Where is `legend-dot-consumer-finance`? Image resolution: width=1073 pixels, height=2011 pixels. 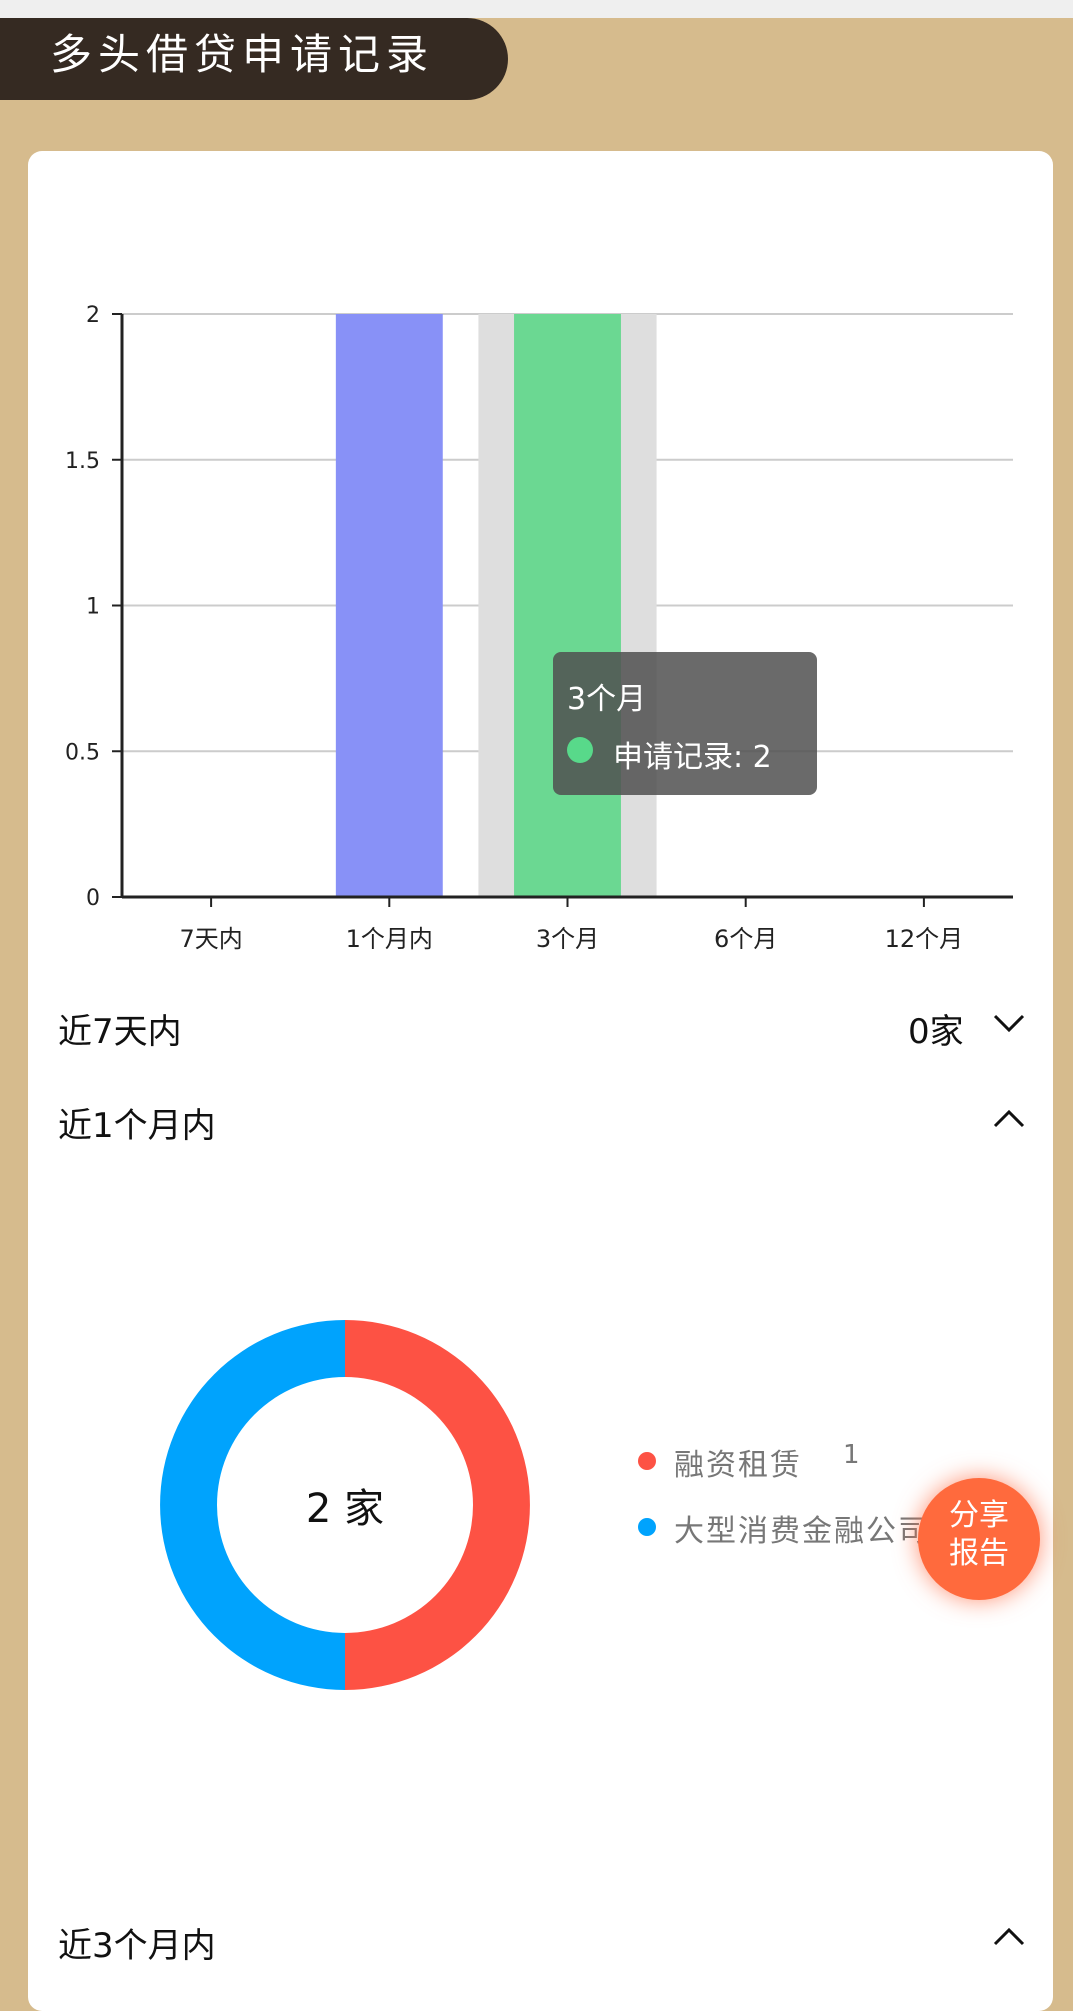 legend-dot-consumer-finance is located at coordinates (647, 1527).